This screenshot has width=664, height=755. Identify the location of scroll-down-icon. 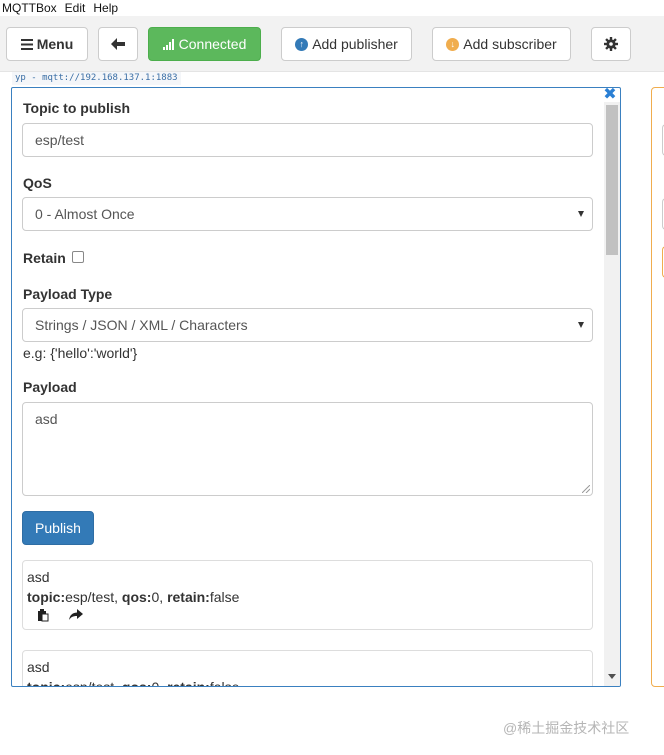
(612, 676).